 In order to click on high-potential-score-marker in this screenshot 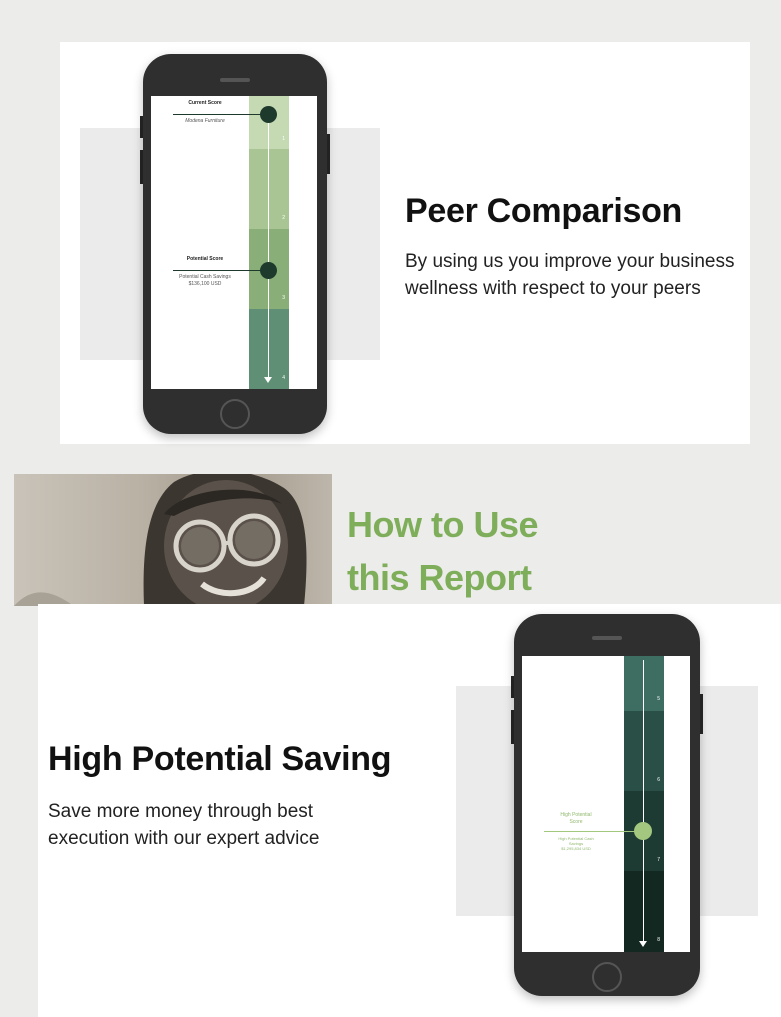, I will do `click(643, 831)`.